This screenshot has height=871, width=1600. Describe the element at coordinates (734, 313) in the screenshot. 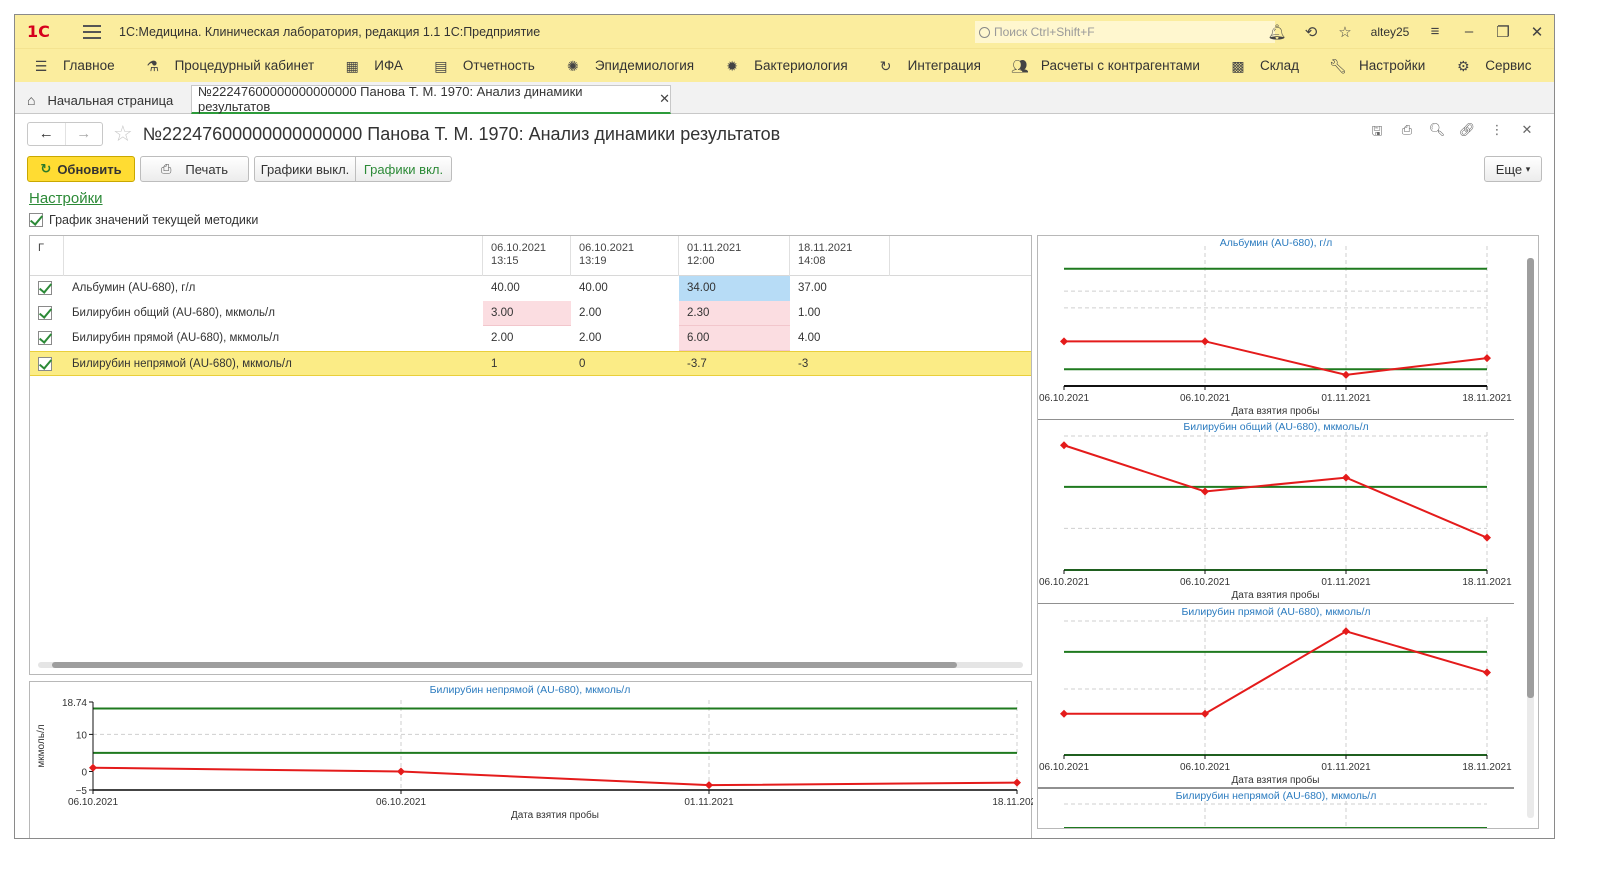

I see `result-cell-abnormal: 2.30` at that location.